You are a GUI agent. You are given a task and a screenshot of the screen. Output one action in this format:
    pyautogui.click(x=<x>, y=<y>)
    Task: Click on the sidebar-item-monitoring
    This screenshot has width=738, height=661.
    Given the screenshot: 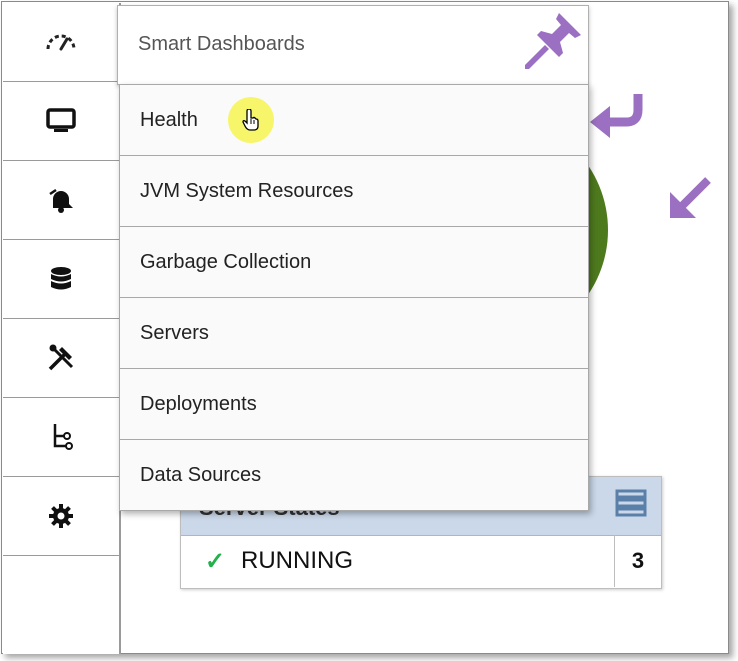 What is the action you would take?
    pyautogui.click(x=61, y=121)
    